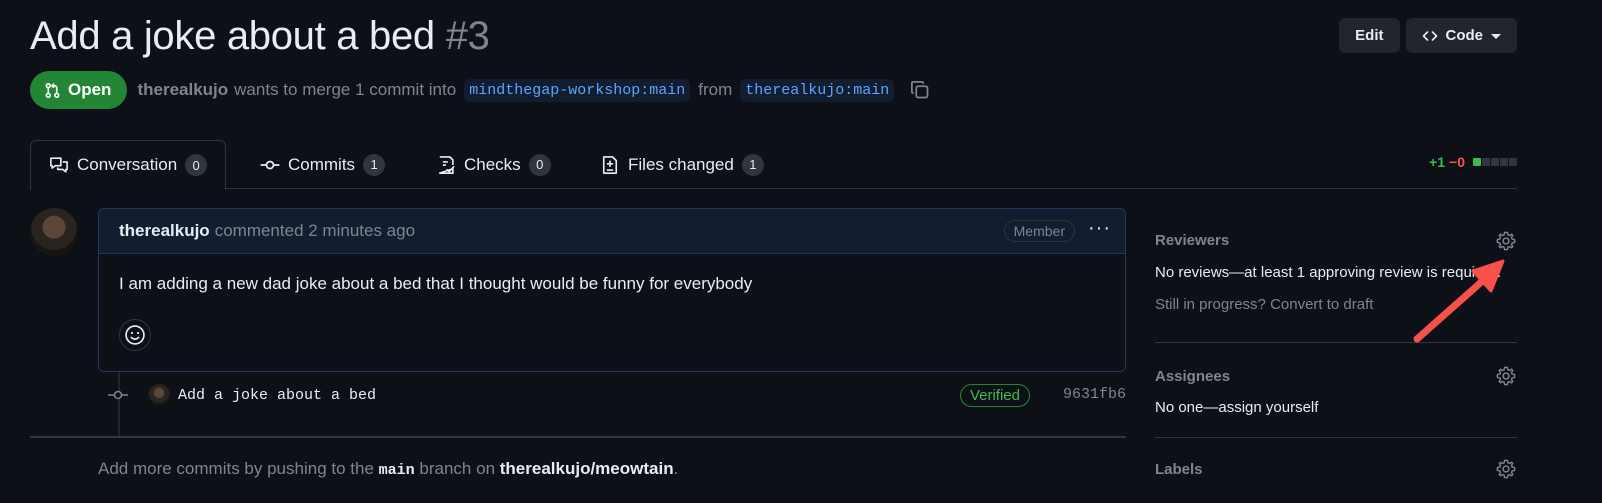 The width and height of the screenshot is (1602, 503). What do you see at coordinates (59, 165) in the screenshot?
I see `comment-discussion-icon` at bounding box center [59, 165].